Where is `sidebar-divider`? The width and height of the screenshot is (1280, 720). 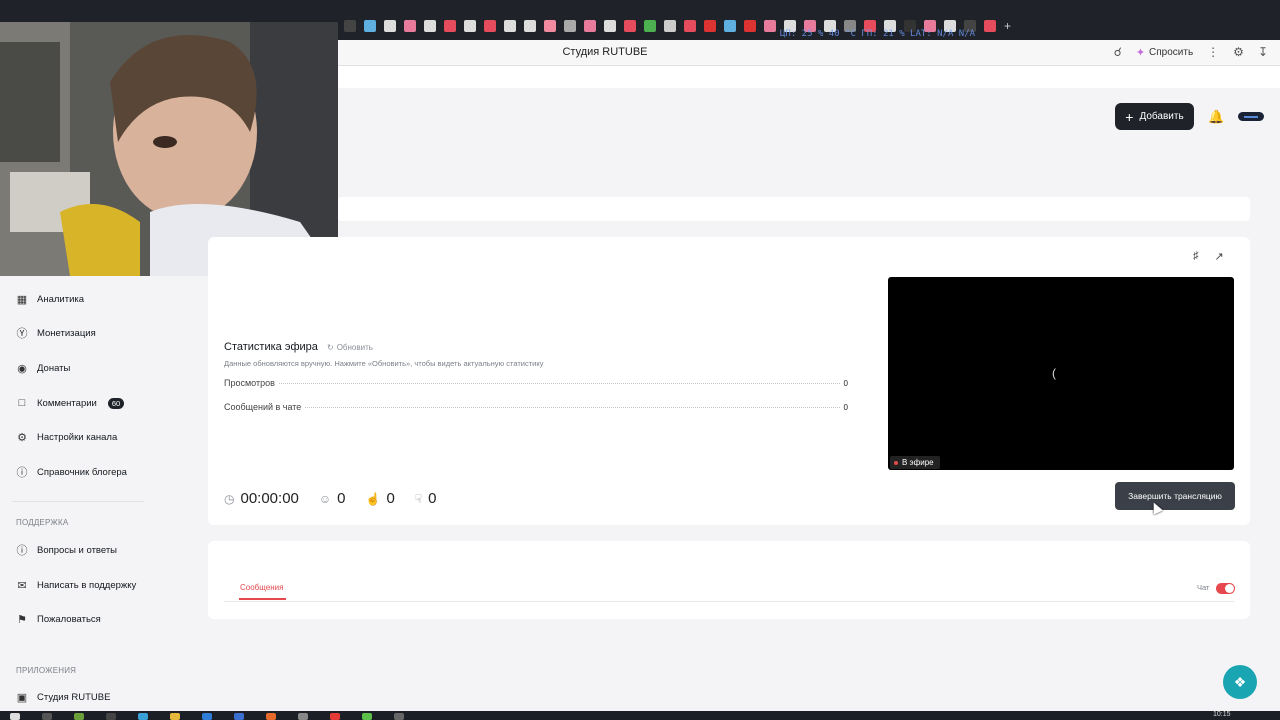
sidebar-divider is located at coordinates (78, 501).